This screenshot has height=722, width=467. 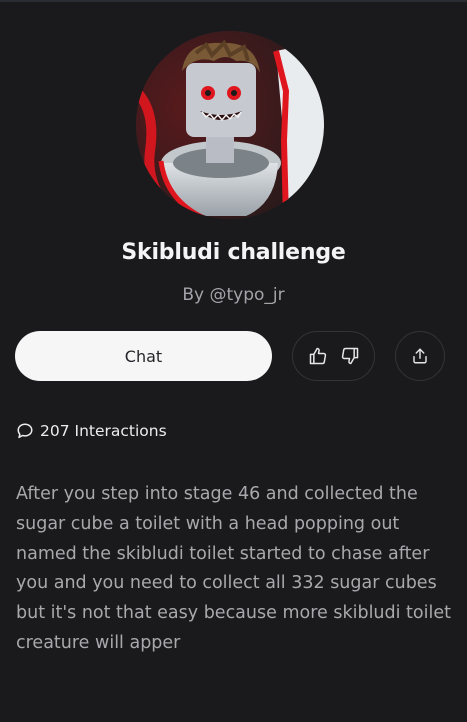 What do you see at coordinates (103, 431) in the screenshot?
I see `interactions-label: 207 Interactions` at bounding box center [103, 431].